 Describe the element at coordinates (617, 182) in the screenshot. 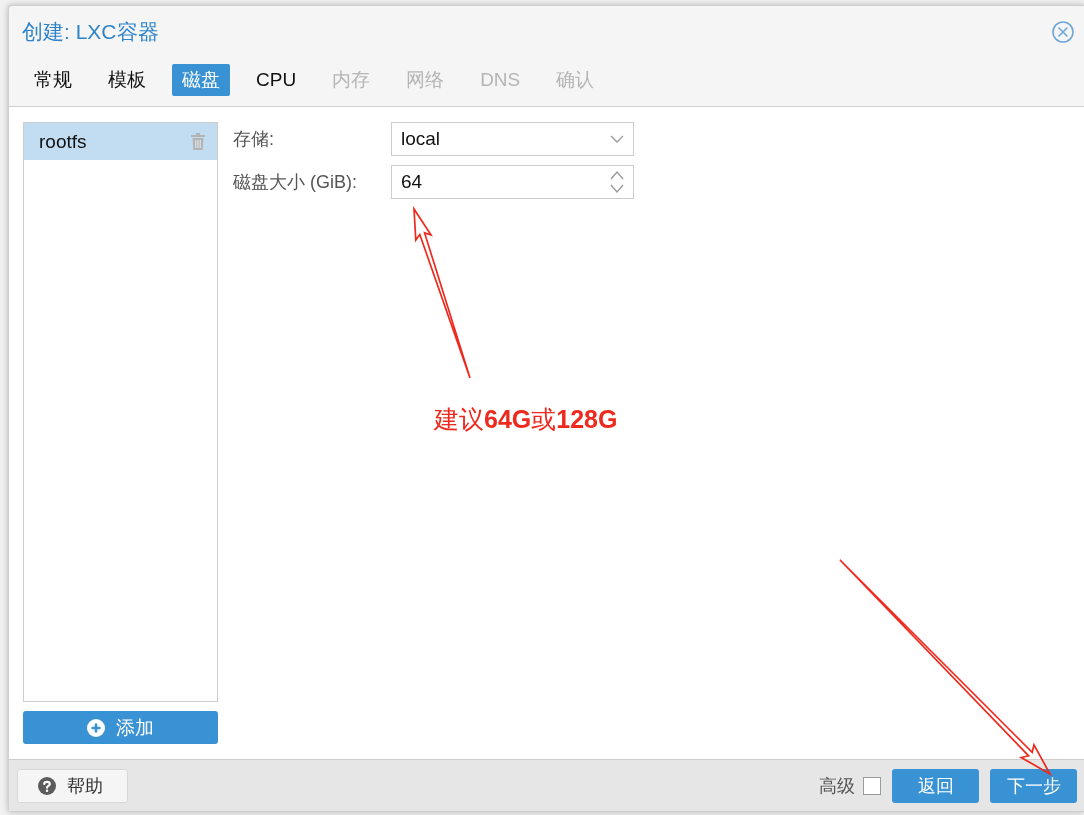

I see `spinner-icon` at that location.